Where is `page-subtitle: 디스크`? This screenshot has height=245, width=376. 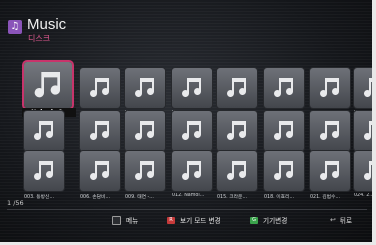
page-subtitle: 디스크 is located at coordinates (39, 38).